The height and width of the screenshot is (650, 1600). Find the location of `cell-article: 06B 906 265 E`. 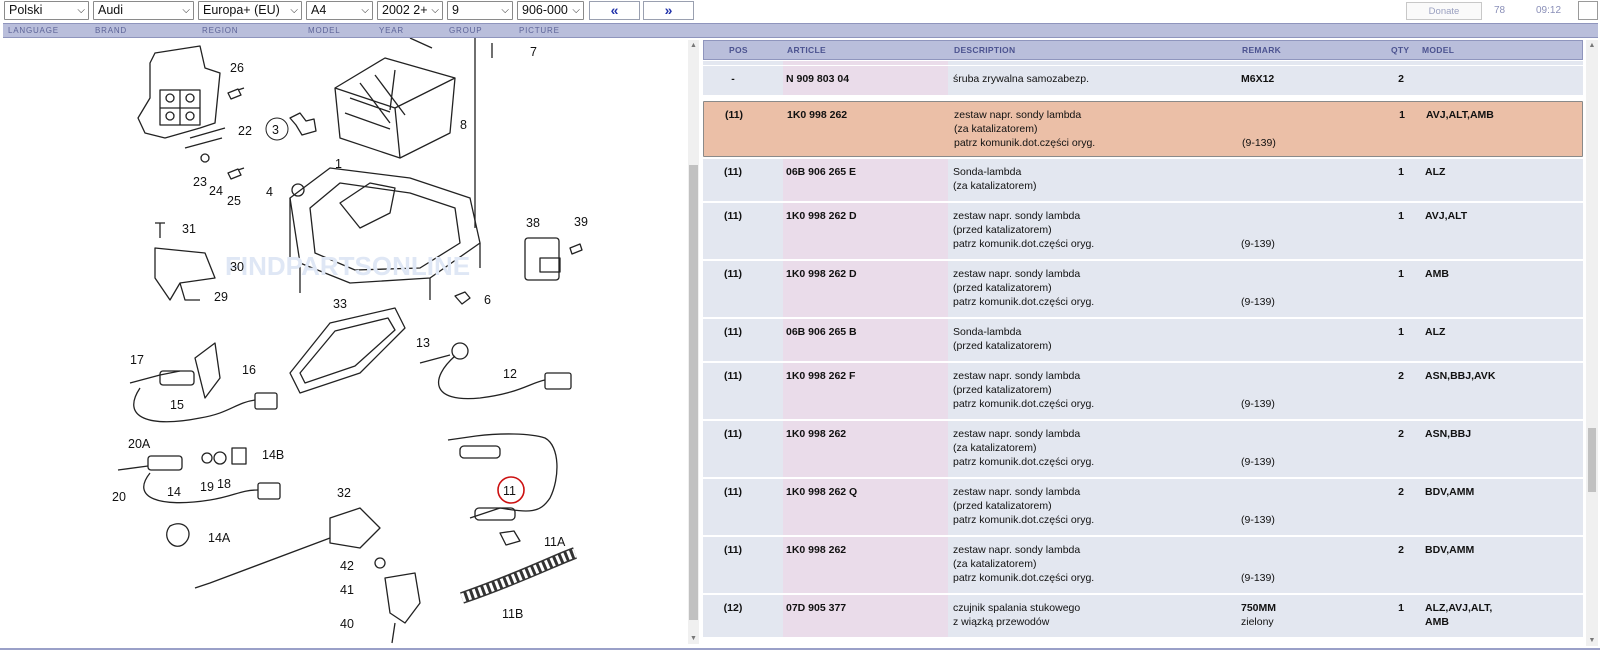

cell-article: 06B 906 265 E is located at coordinates (821, 172).